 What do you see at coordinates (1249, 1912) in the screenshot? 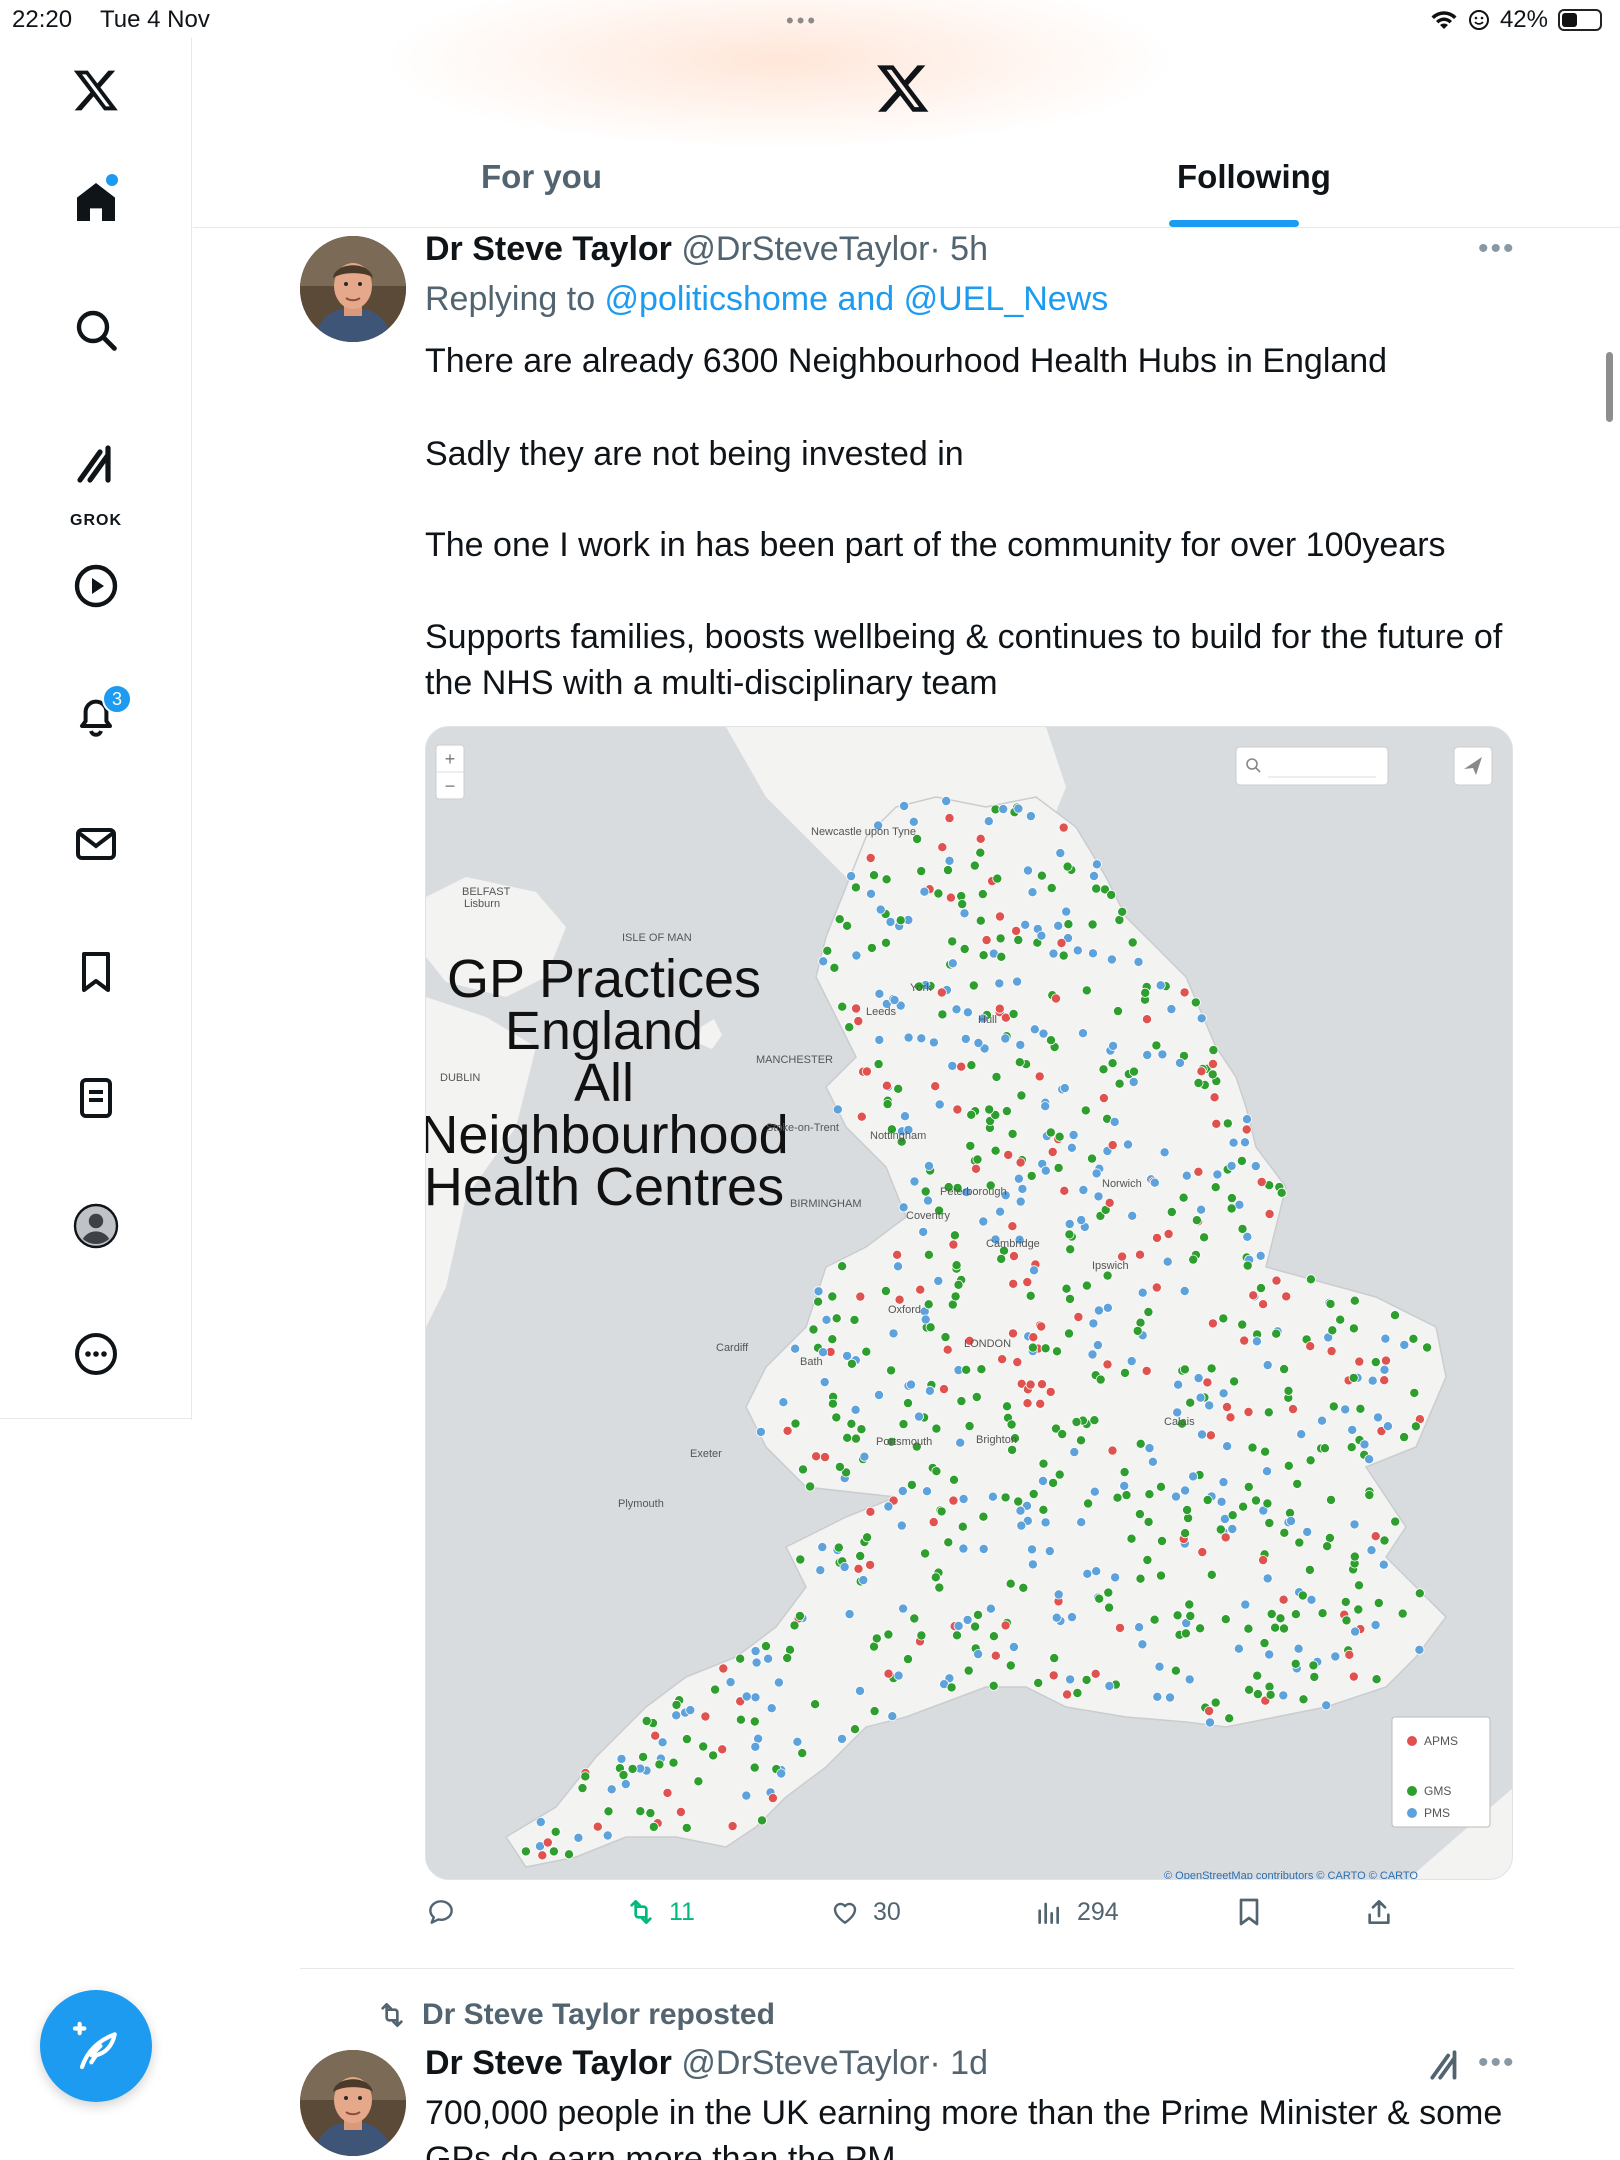
I see `bookmark-button` at bounding box center [1249, 1912].